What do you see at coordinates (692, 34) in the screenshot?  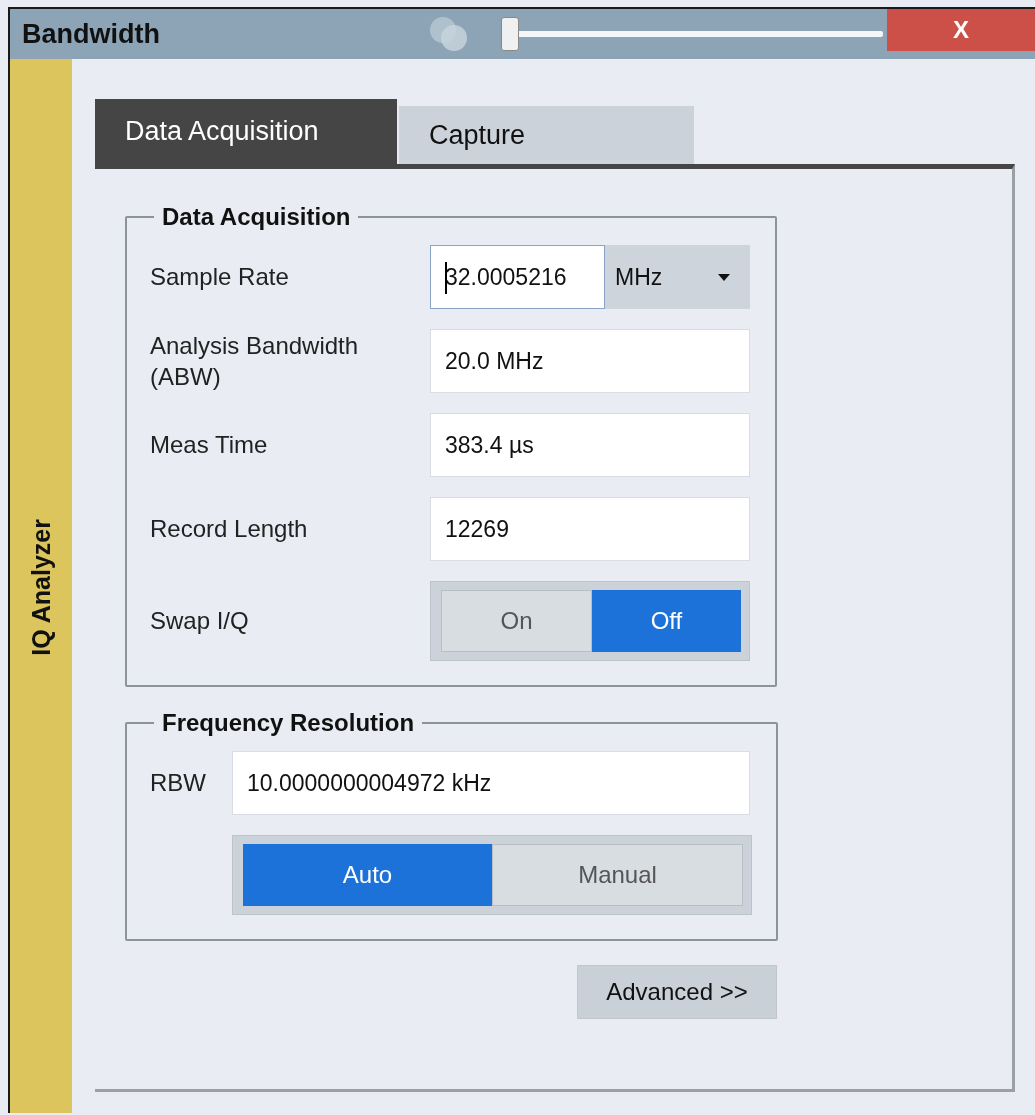 I see `transparency-slider` at bounding box center [692, 34].